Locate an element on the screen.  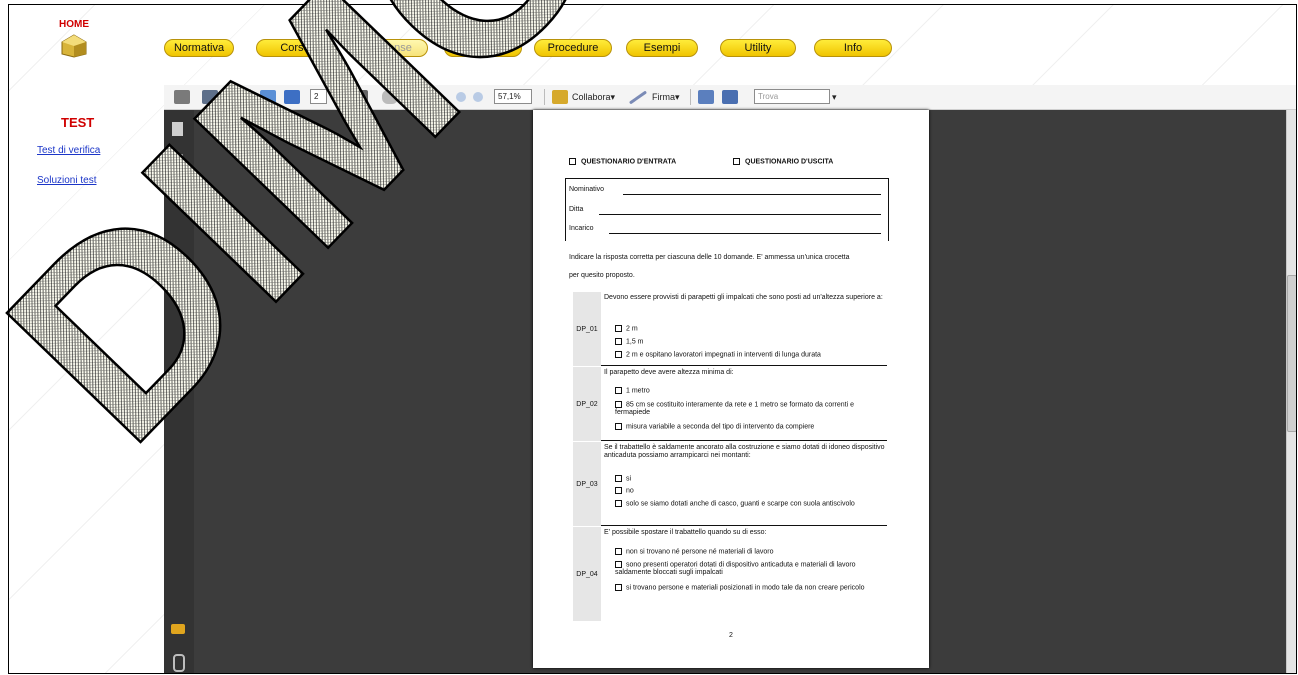
field-ditta: Ditta is located at coordinates (576, 209).